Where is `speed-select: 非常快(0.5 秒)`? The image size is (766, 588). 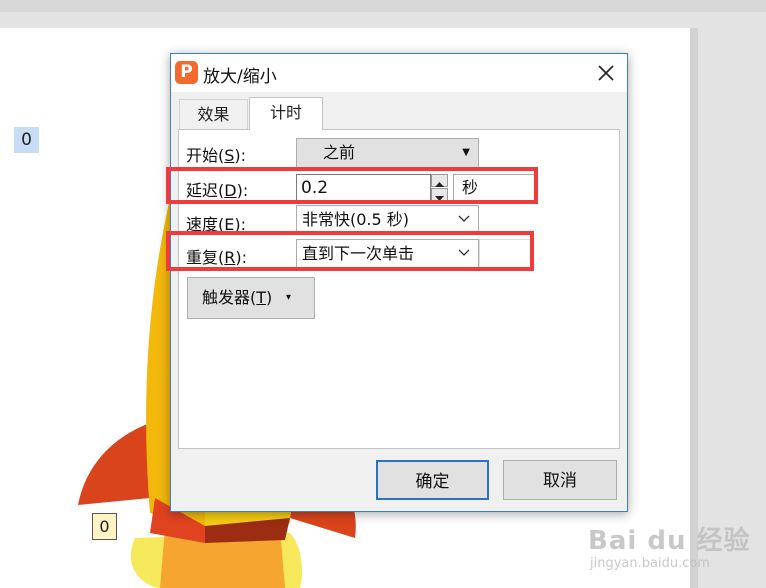
speed-select: 非常快(0.5 秒) is located at coordinates (387, 219).